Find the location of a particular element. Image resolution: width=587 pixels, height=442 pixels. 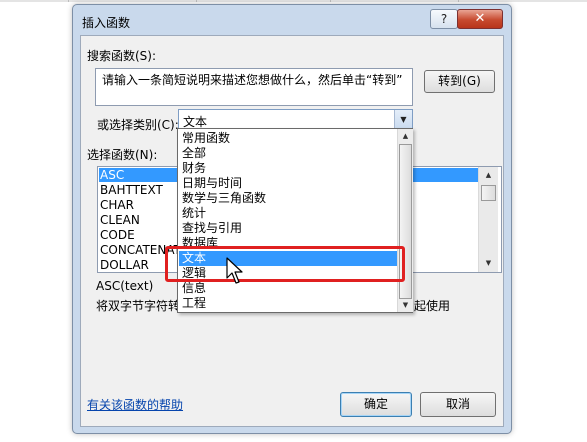

category-option: 日期与时间 is located at coordinates (288, 183).